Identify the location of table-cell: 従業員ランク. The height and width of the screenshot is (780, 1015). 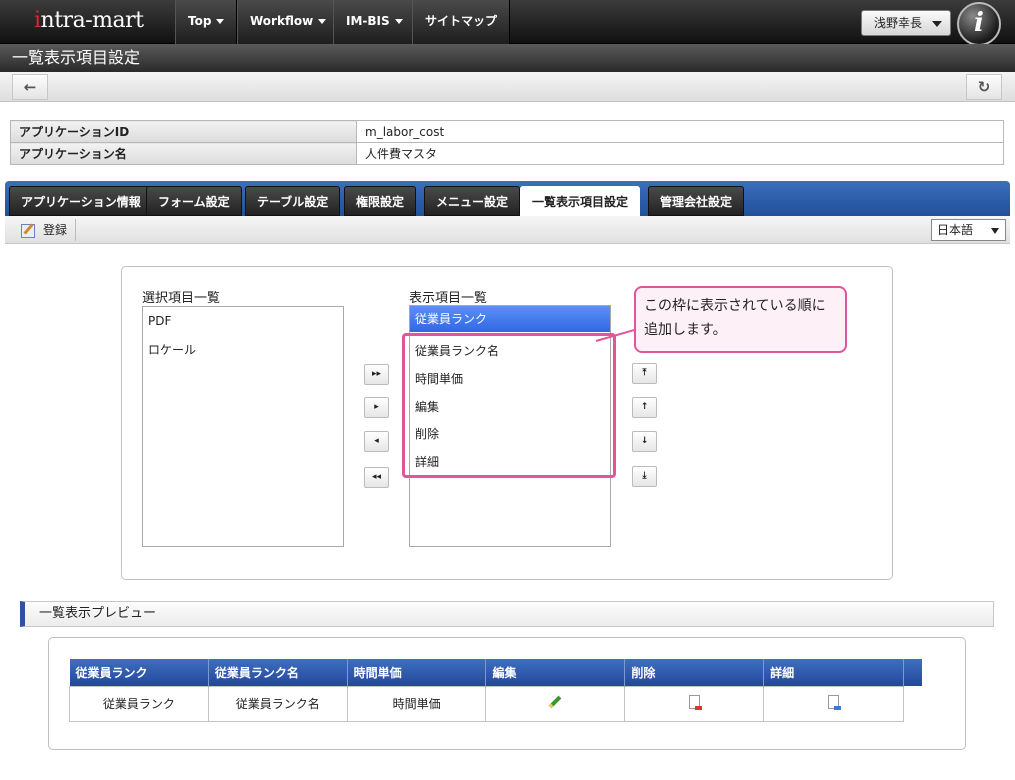
(139, 703).